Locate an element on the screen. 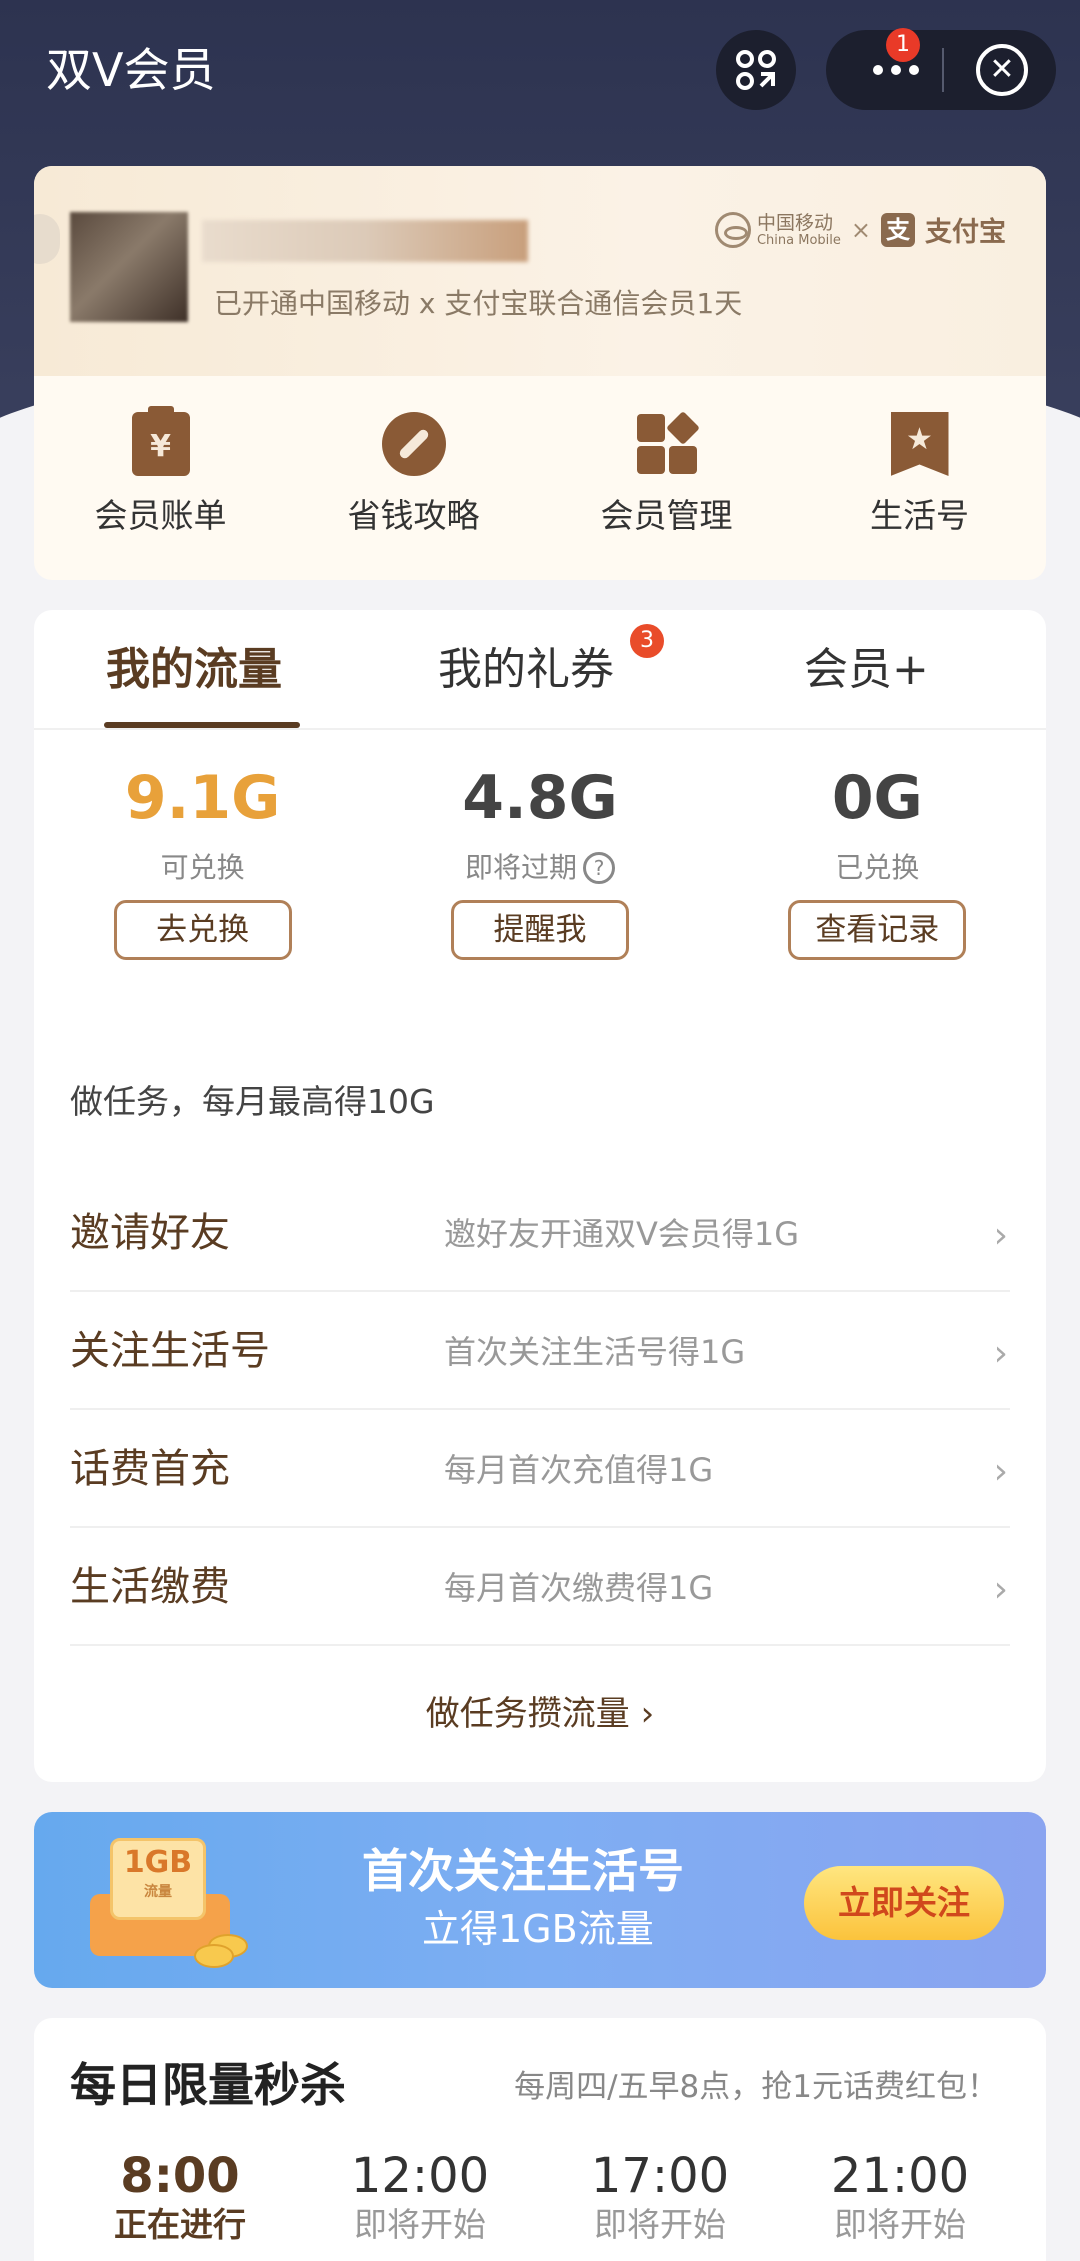 The height and width of the screenshot is (2261, 1080). task-desc: 邀好友开通双V会员得1G is located at coordinates (622, 1234).